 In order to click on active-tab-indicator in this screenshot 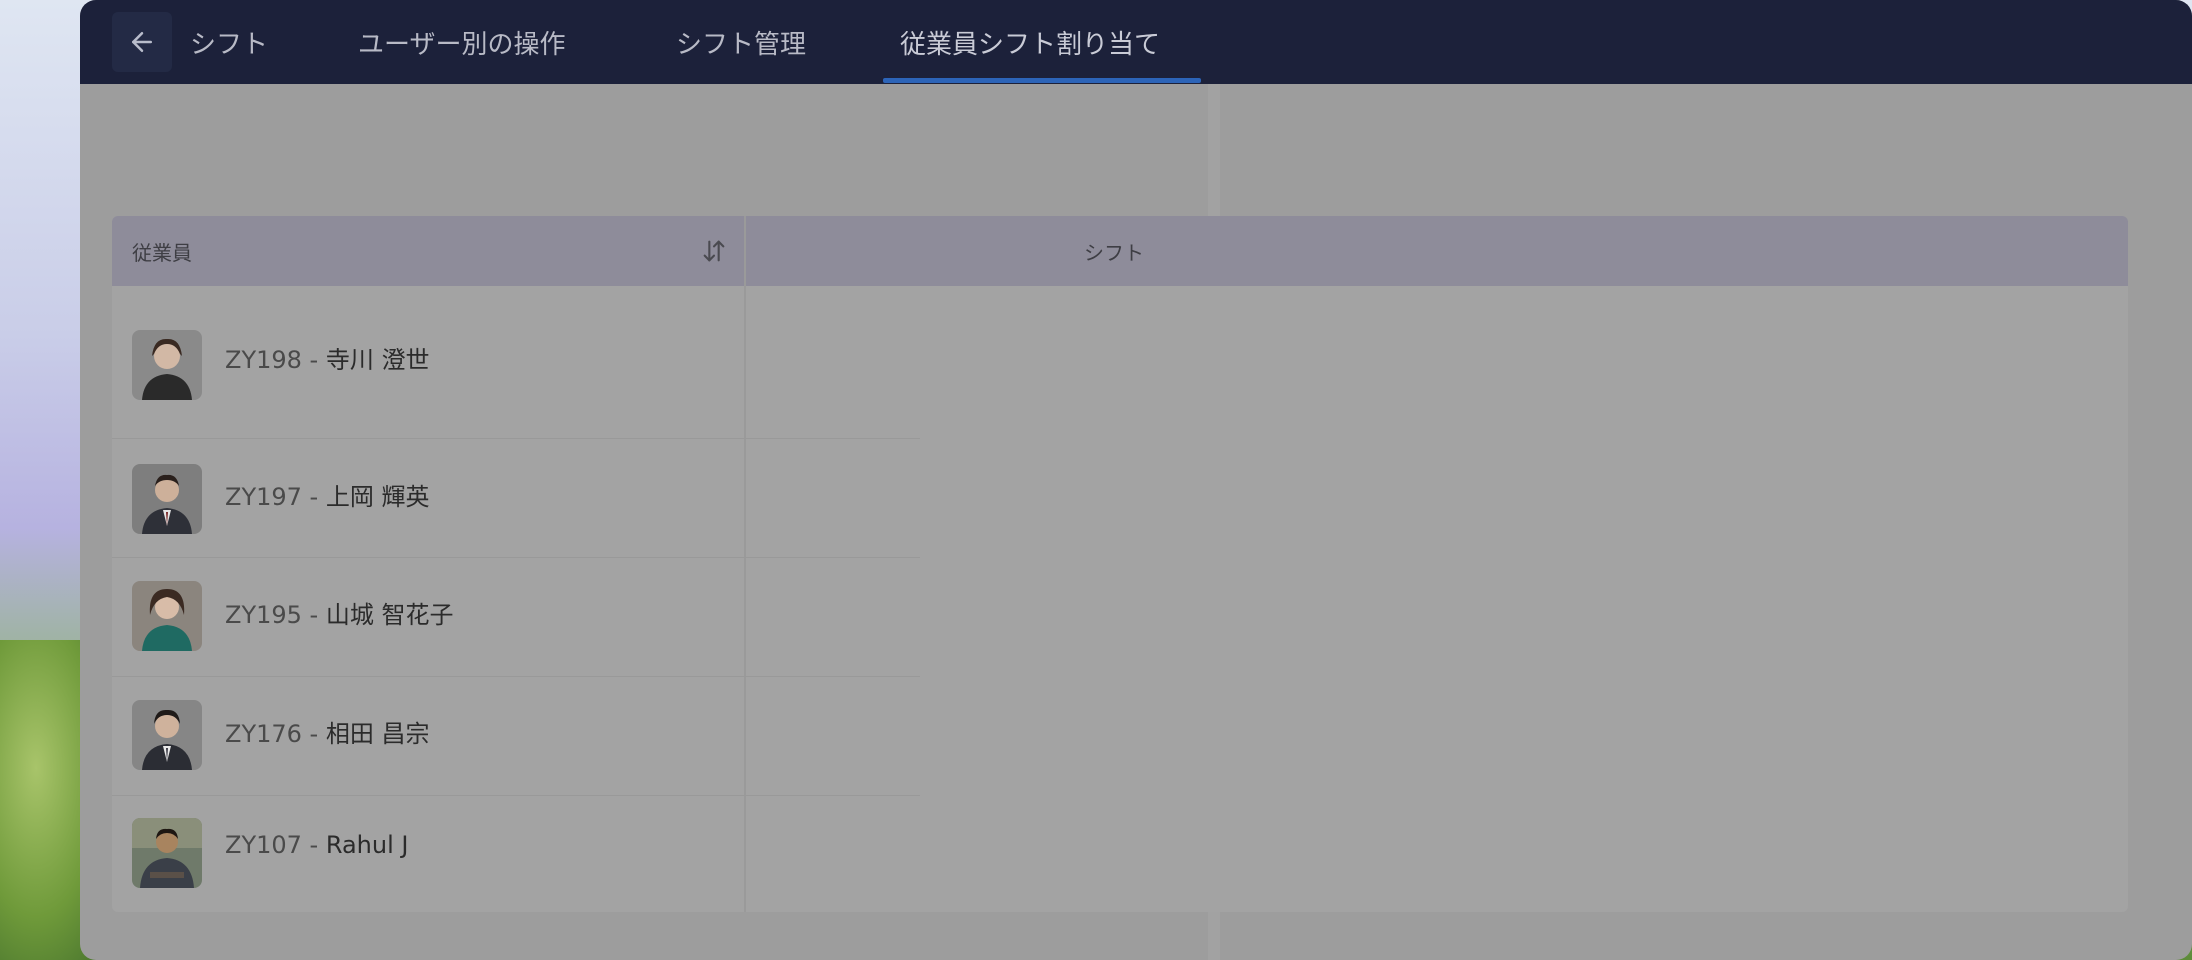, I will do `click(1042, 80)`.